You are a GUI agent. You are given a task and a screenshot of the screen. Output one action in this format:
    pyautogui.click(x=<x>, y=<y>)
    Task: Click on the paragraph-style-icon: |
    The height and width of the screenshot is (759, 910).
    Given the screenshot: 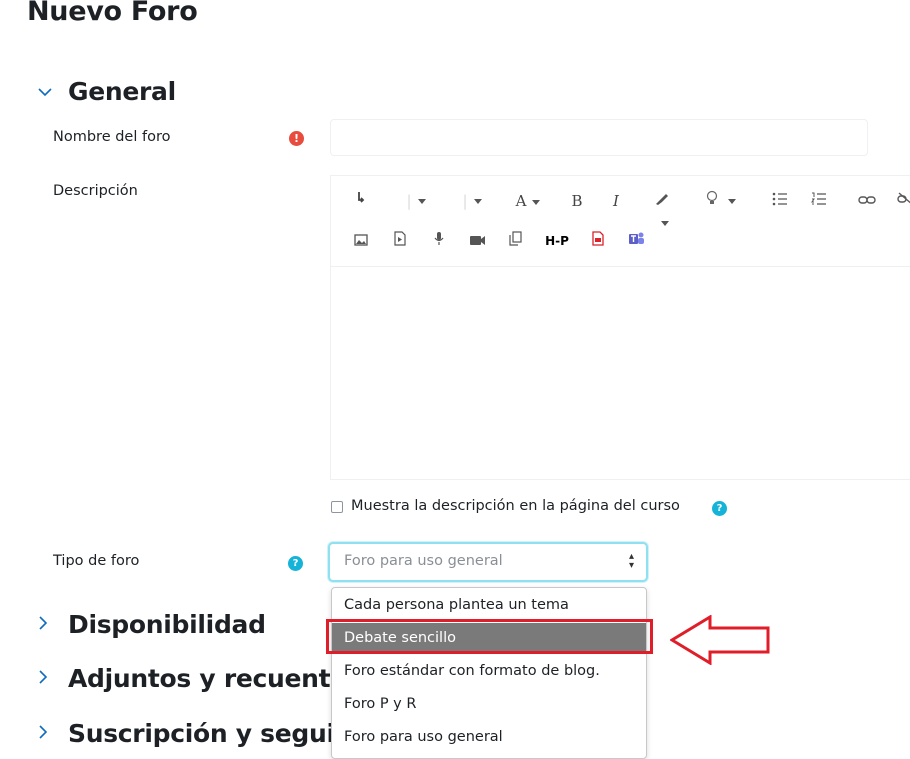 What is the action you would take?
    pyautogui.click(x=416, y=201)
    